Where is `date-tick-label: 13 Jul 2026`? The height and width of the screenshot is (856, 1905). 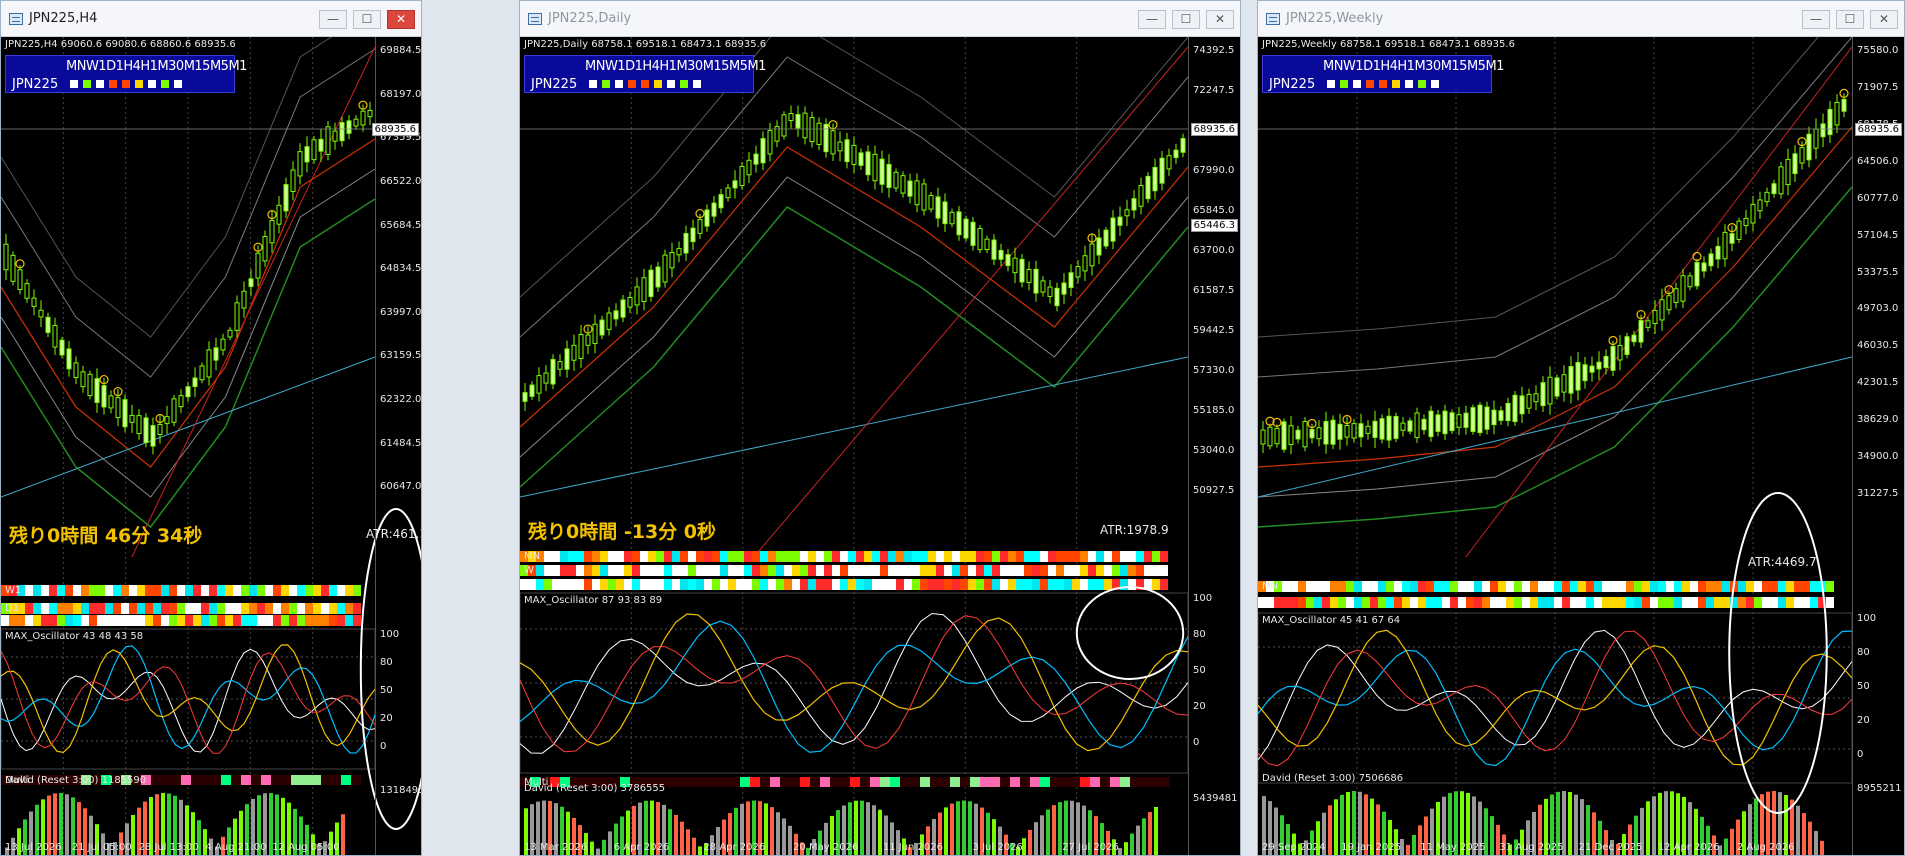
date-tick-label: 13 Jul 2026 is located at coordinates (33, 847).